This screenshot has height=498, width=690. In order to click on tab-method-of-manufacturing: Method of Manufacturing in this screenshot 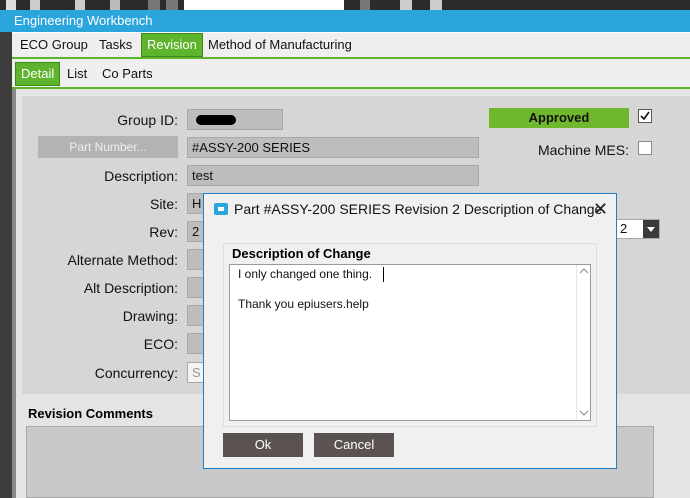, I will do `click(280, 45)`.